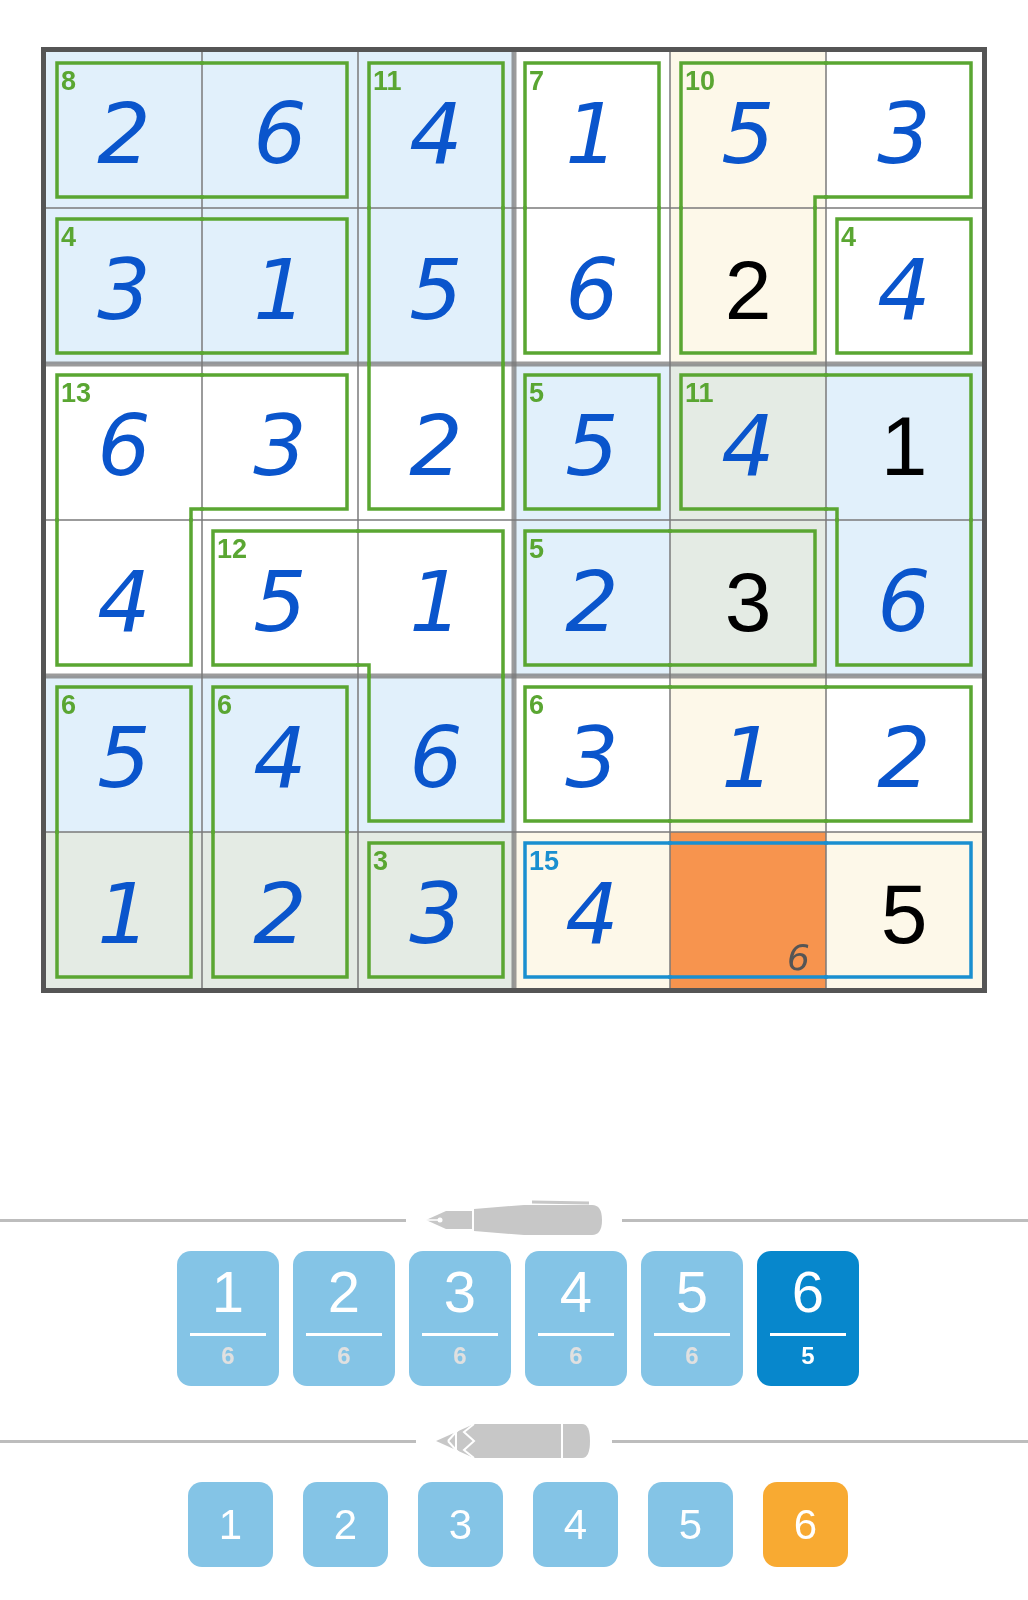 This screenshot has width=1028, height=1600. I want to click on digit-button: 6 5, so click(808, 1318).